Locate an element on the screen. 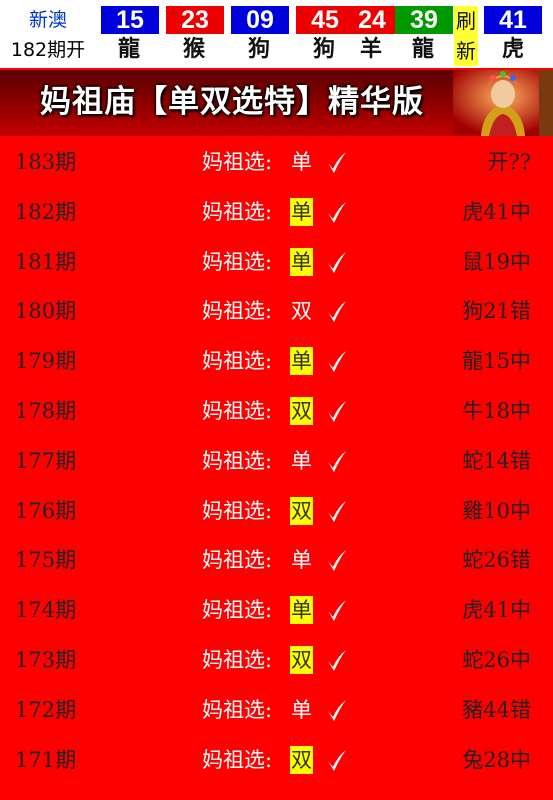  record-result: 豬44错 is located at coordinates (496, 709).